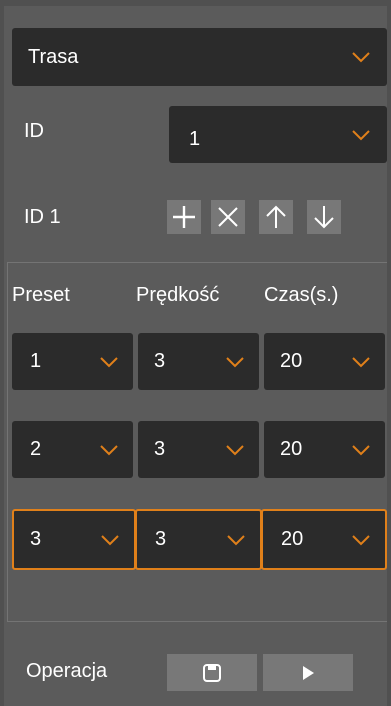 The image size is (391, 706). Describe the element at coordinates (41, 295) in the screenshot. I see `preset-column-header: Preset` at that location.